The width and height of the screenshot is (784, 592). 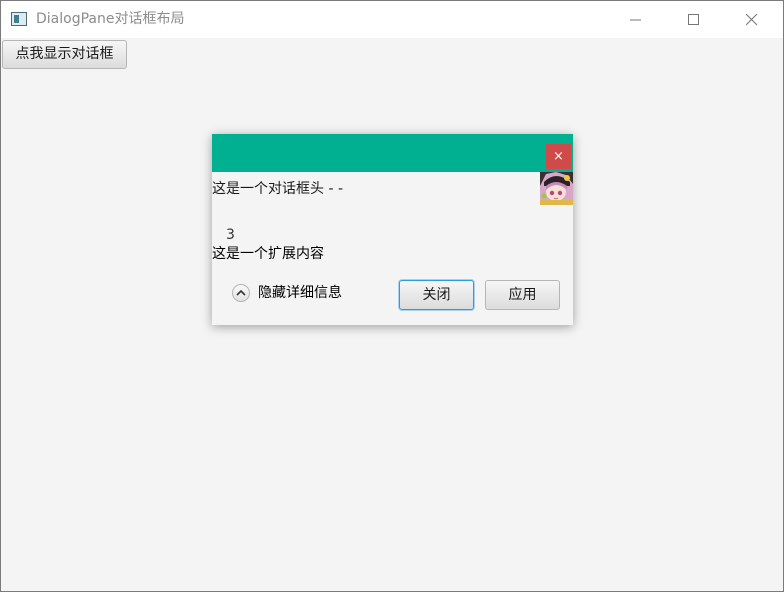 I want to click on window-close-button, so click(x=752, y=19).